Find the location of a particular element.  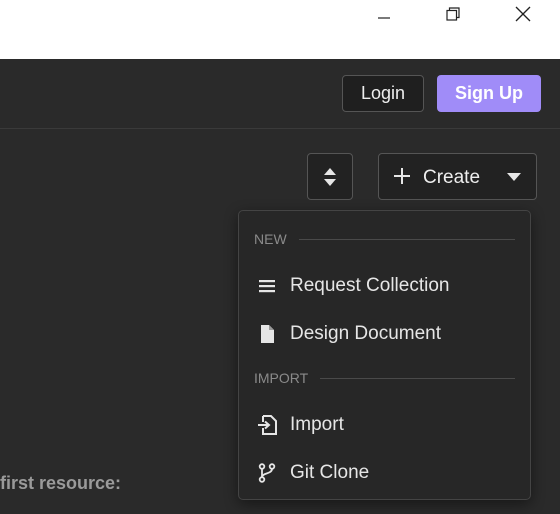

menu-item-label: Import is located at coordinates (317, 424).